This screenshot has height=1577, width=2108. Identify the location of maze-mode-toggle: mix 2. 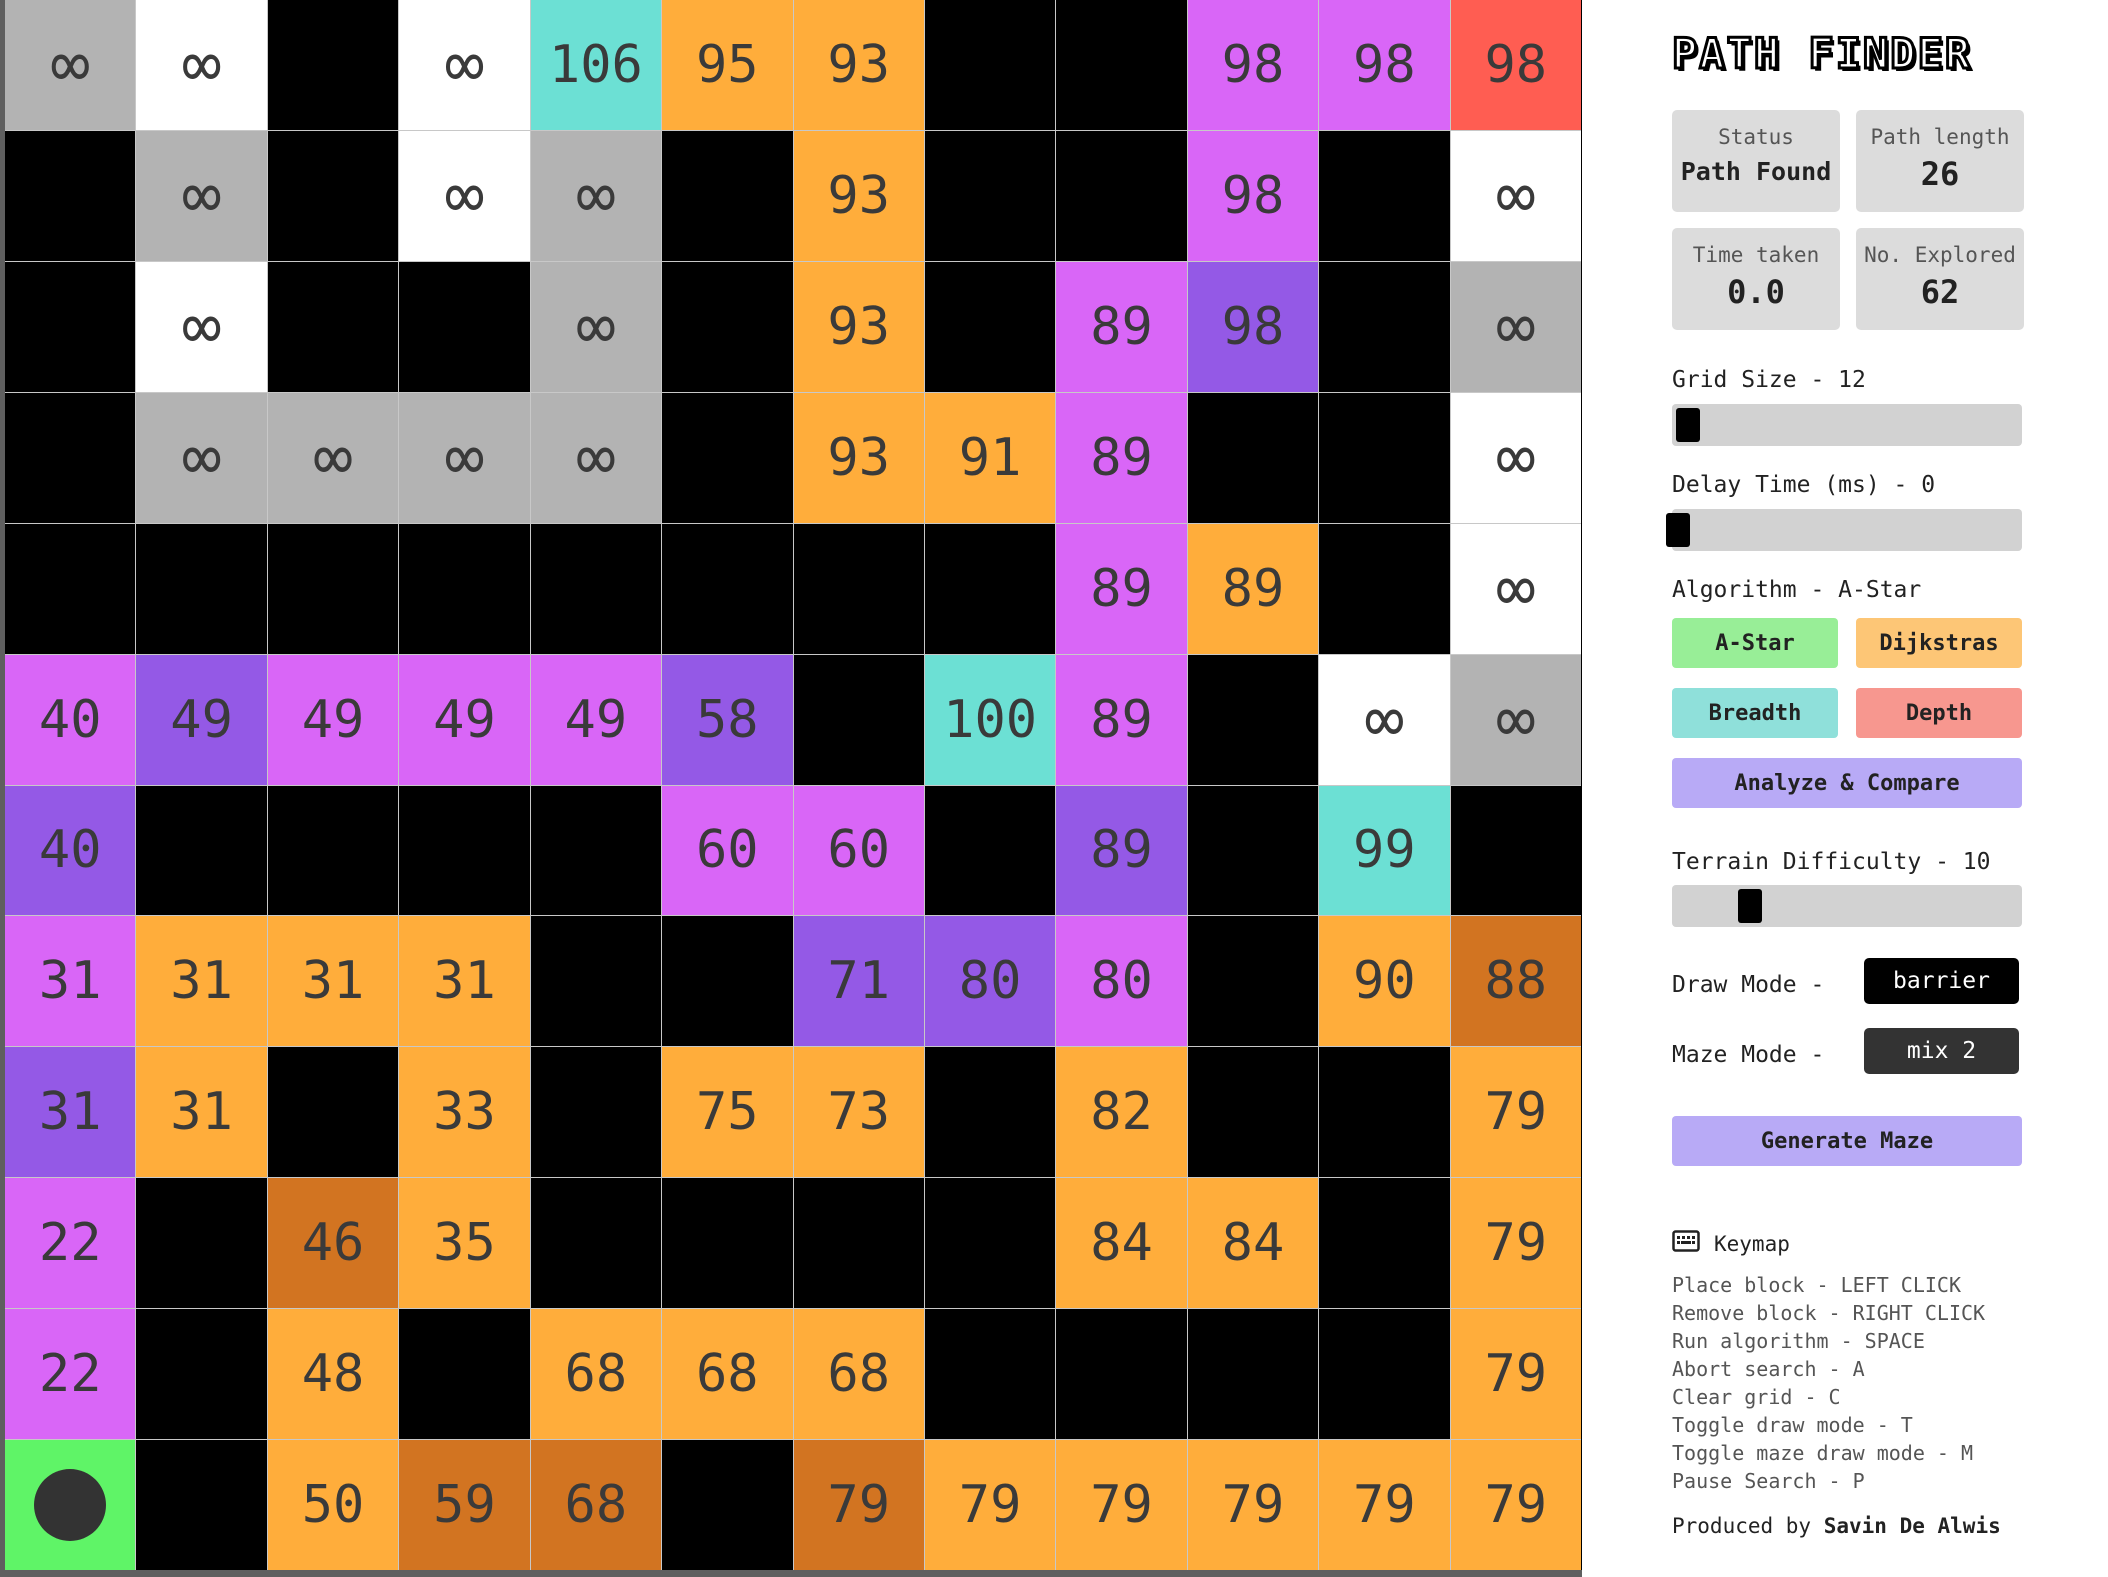
(1941, 1051).